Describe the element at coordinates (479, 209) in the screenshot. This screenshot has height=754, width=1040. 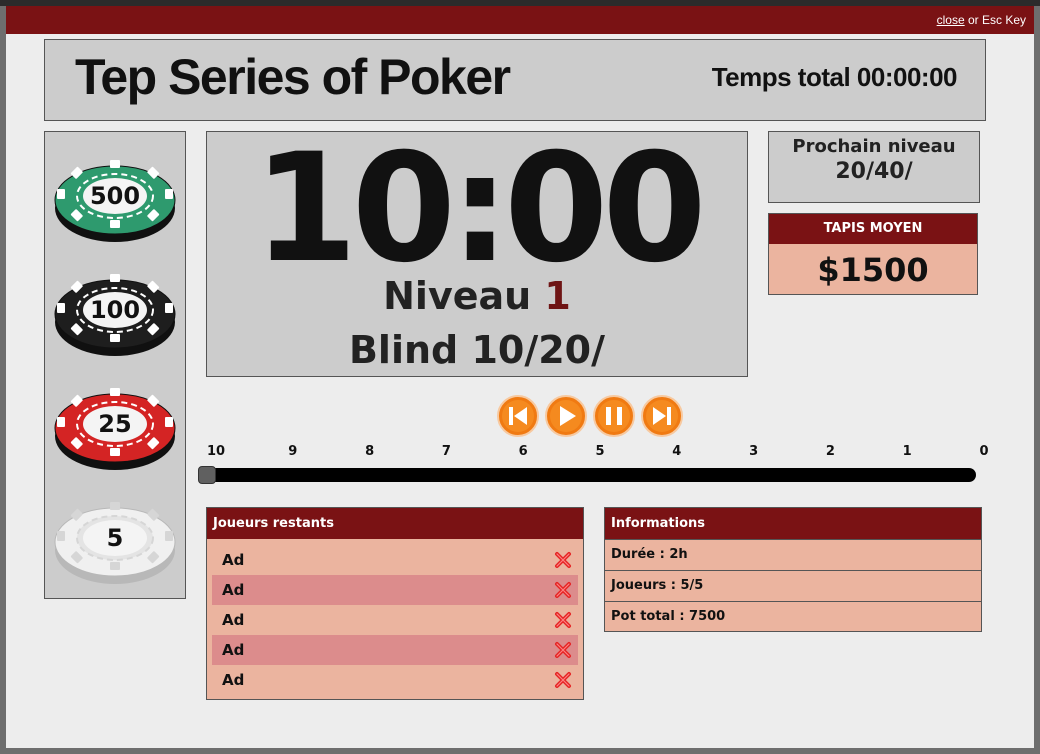
I see `countdown-clock: 10:00` at that location.